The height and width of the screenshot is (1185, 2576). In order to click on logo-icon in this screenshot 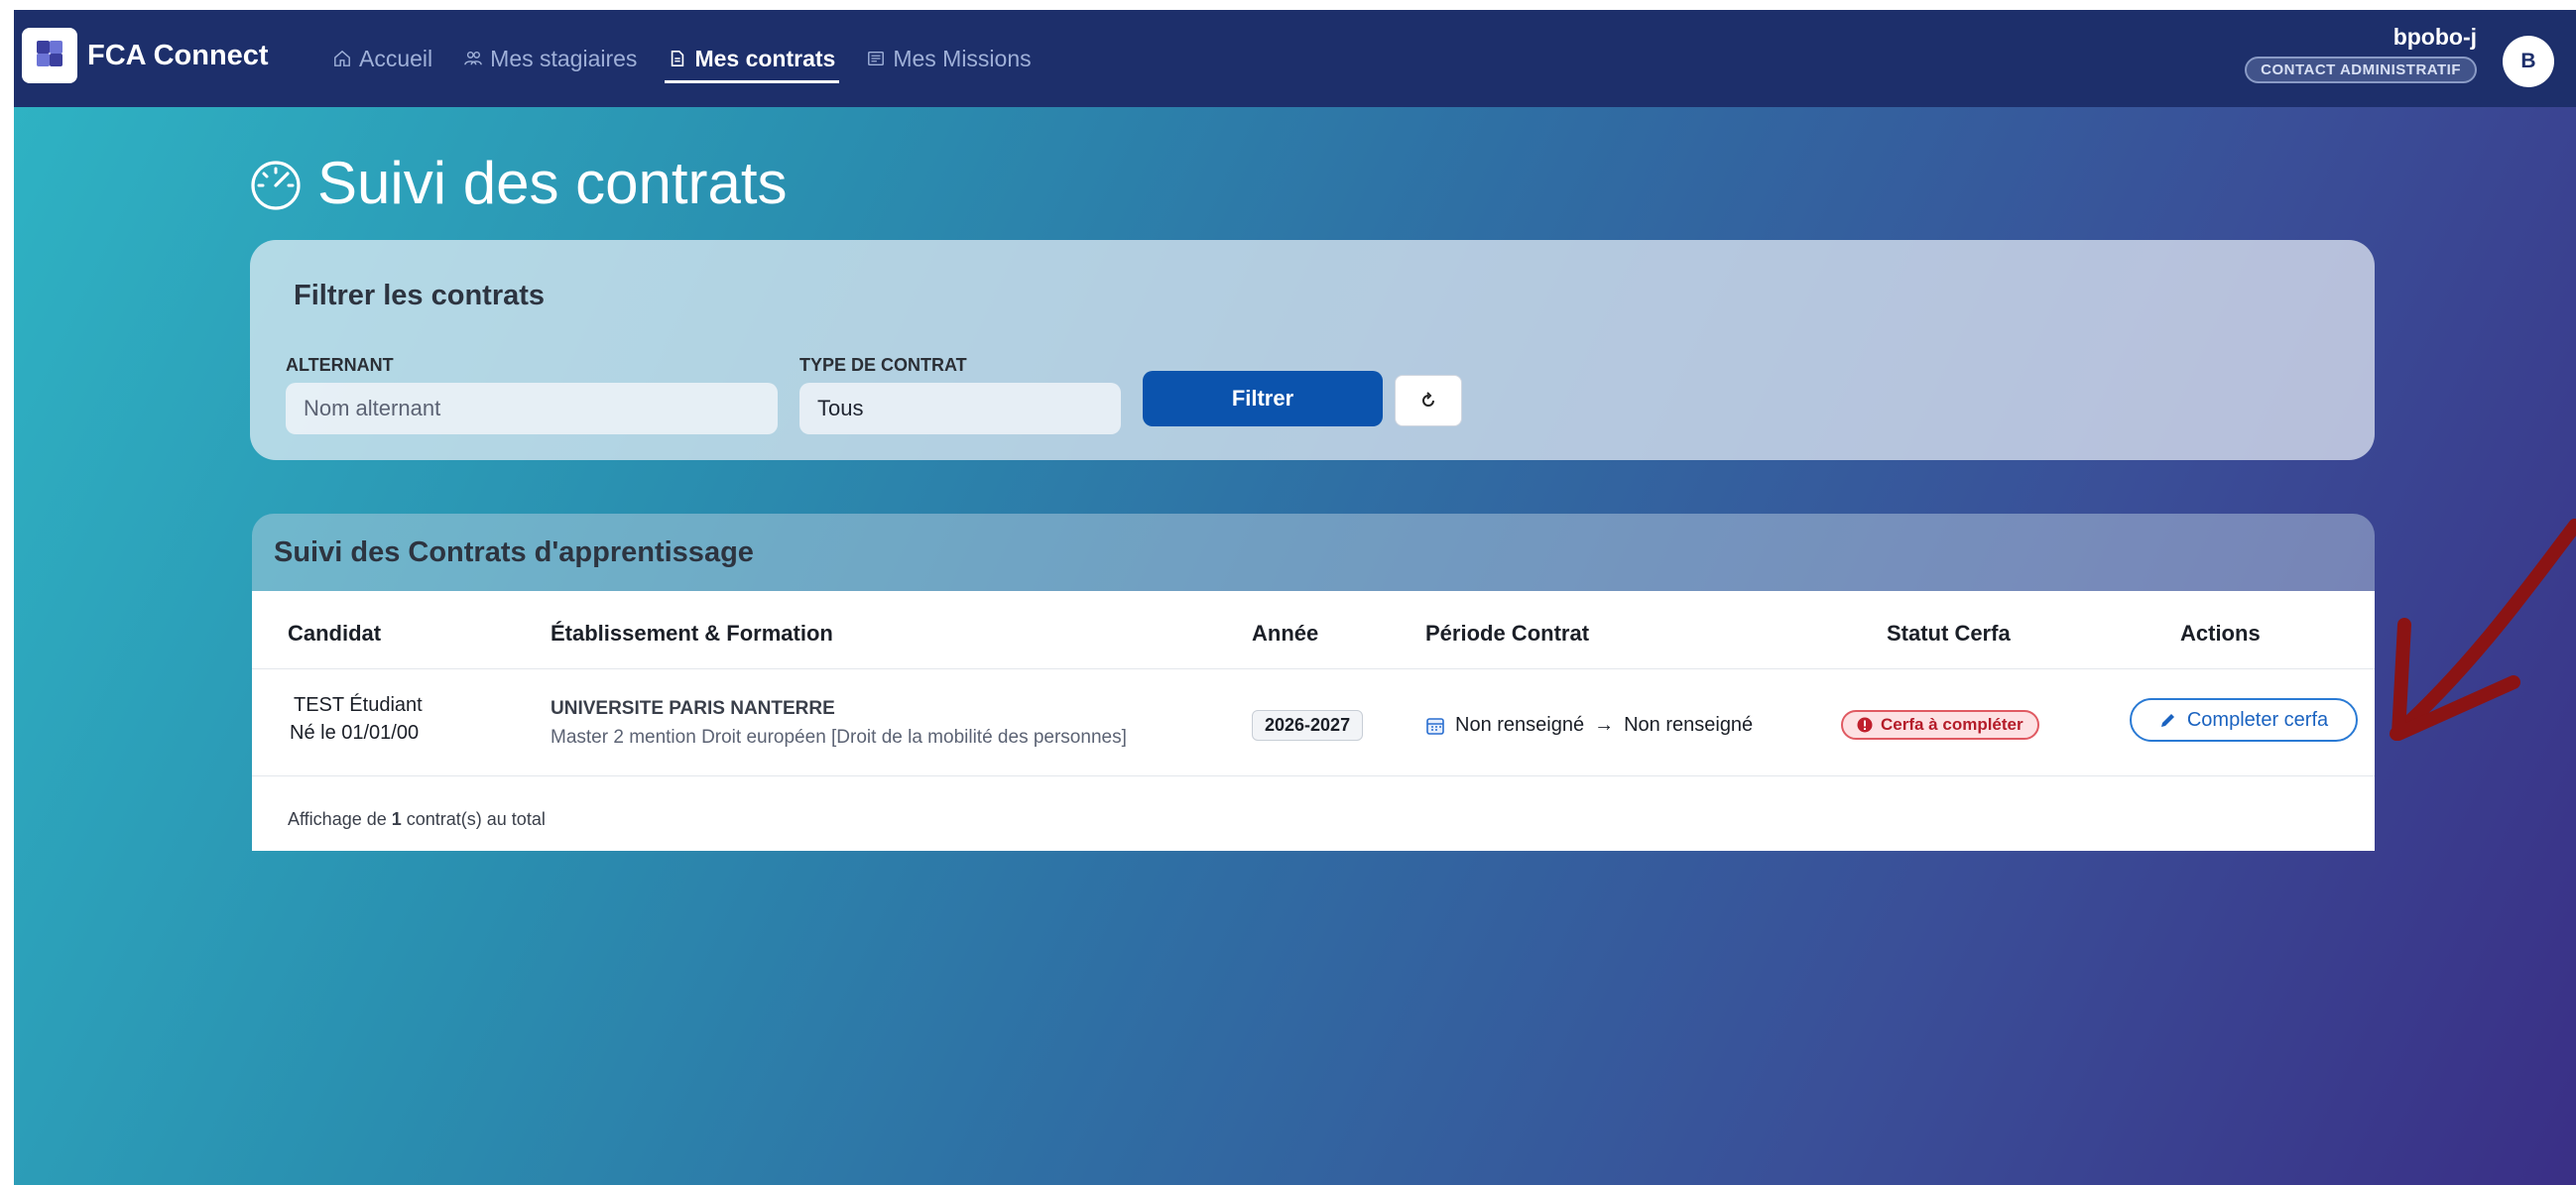, I will do `click(49, 55)`.